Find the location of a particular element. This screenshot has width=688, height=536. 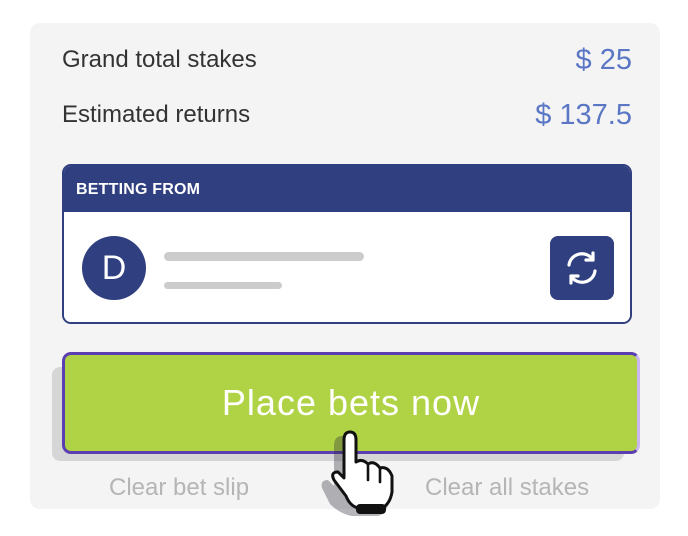

grand-total-stakes-value: $ 25 is located at coordinates (603, 60).